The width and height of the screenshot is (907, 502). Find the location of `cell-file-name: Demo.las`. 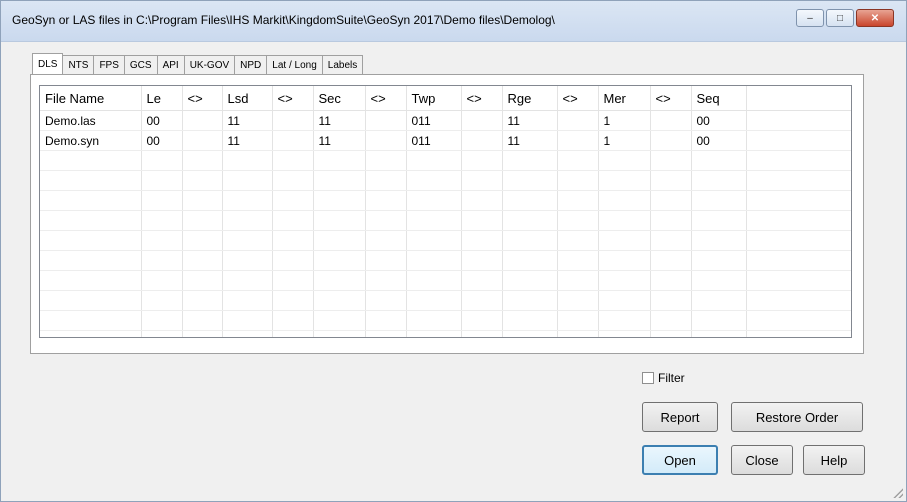

cell-file-name: Demo.las is located at coordinates (91, 120).